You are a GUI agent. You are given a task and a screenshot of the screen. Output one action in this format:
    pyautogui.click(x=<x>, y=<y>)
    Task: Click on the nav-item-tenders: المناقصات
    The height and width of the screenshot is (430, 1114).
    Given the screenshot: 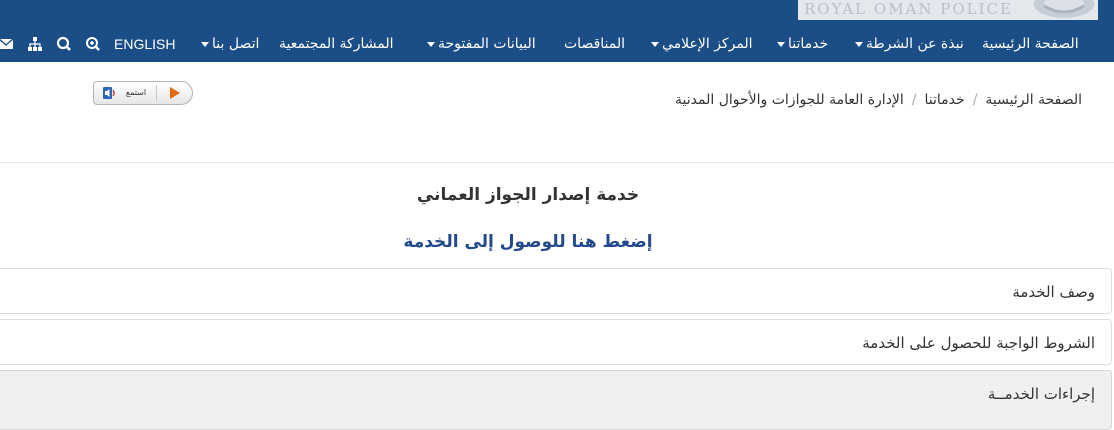 What is the action you would take?
    pyautogui.click(x=594, y=44)
    